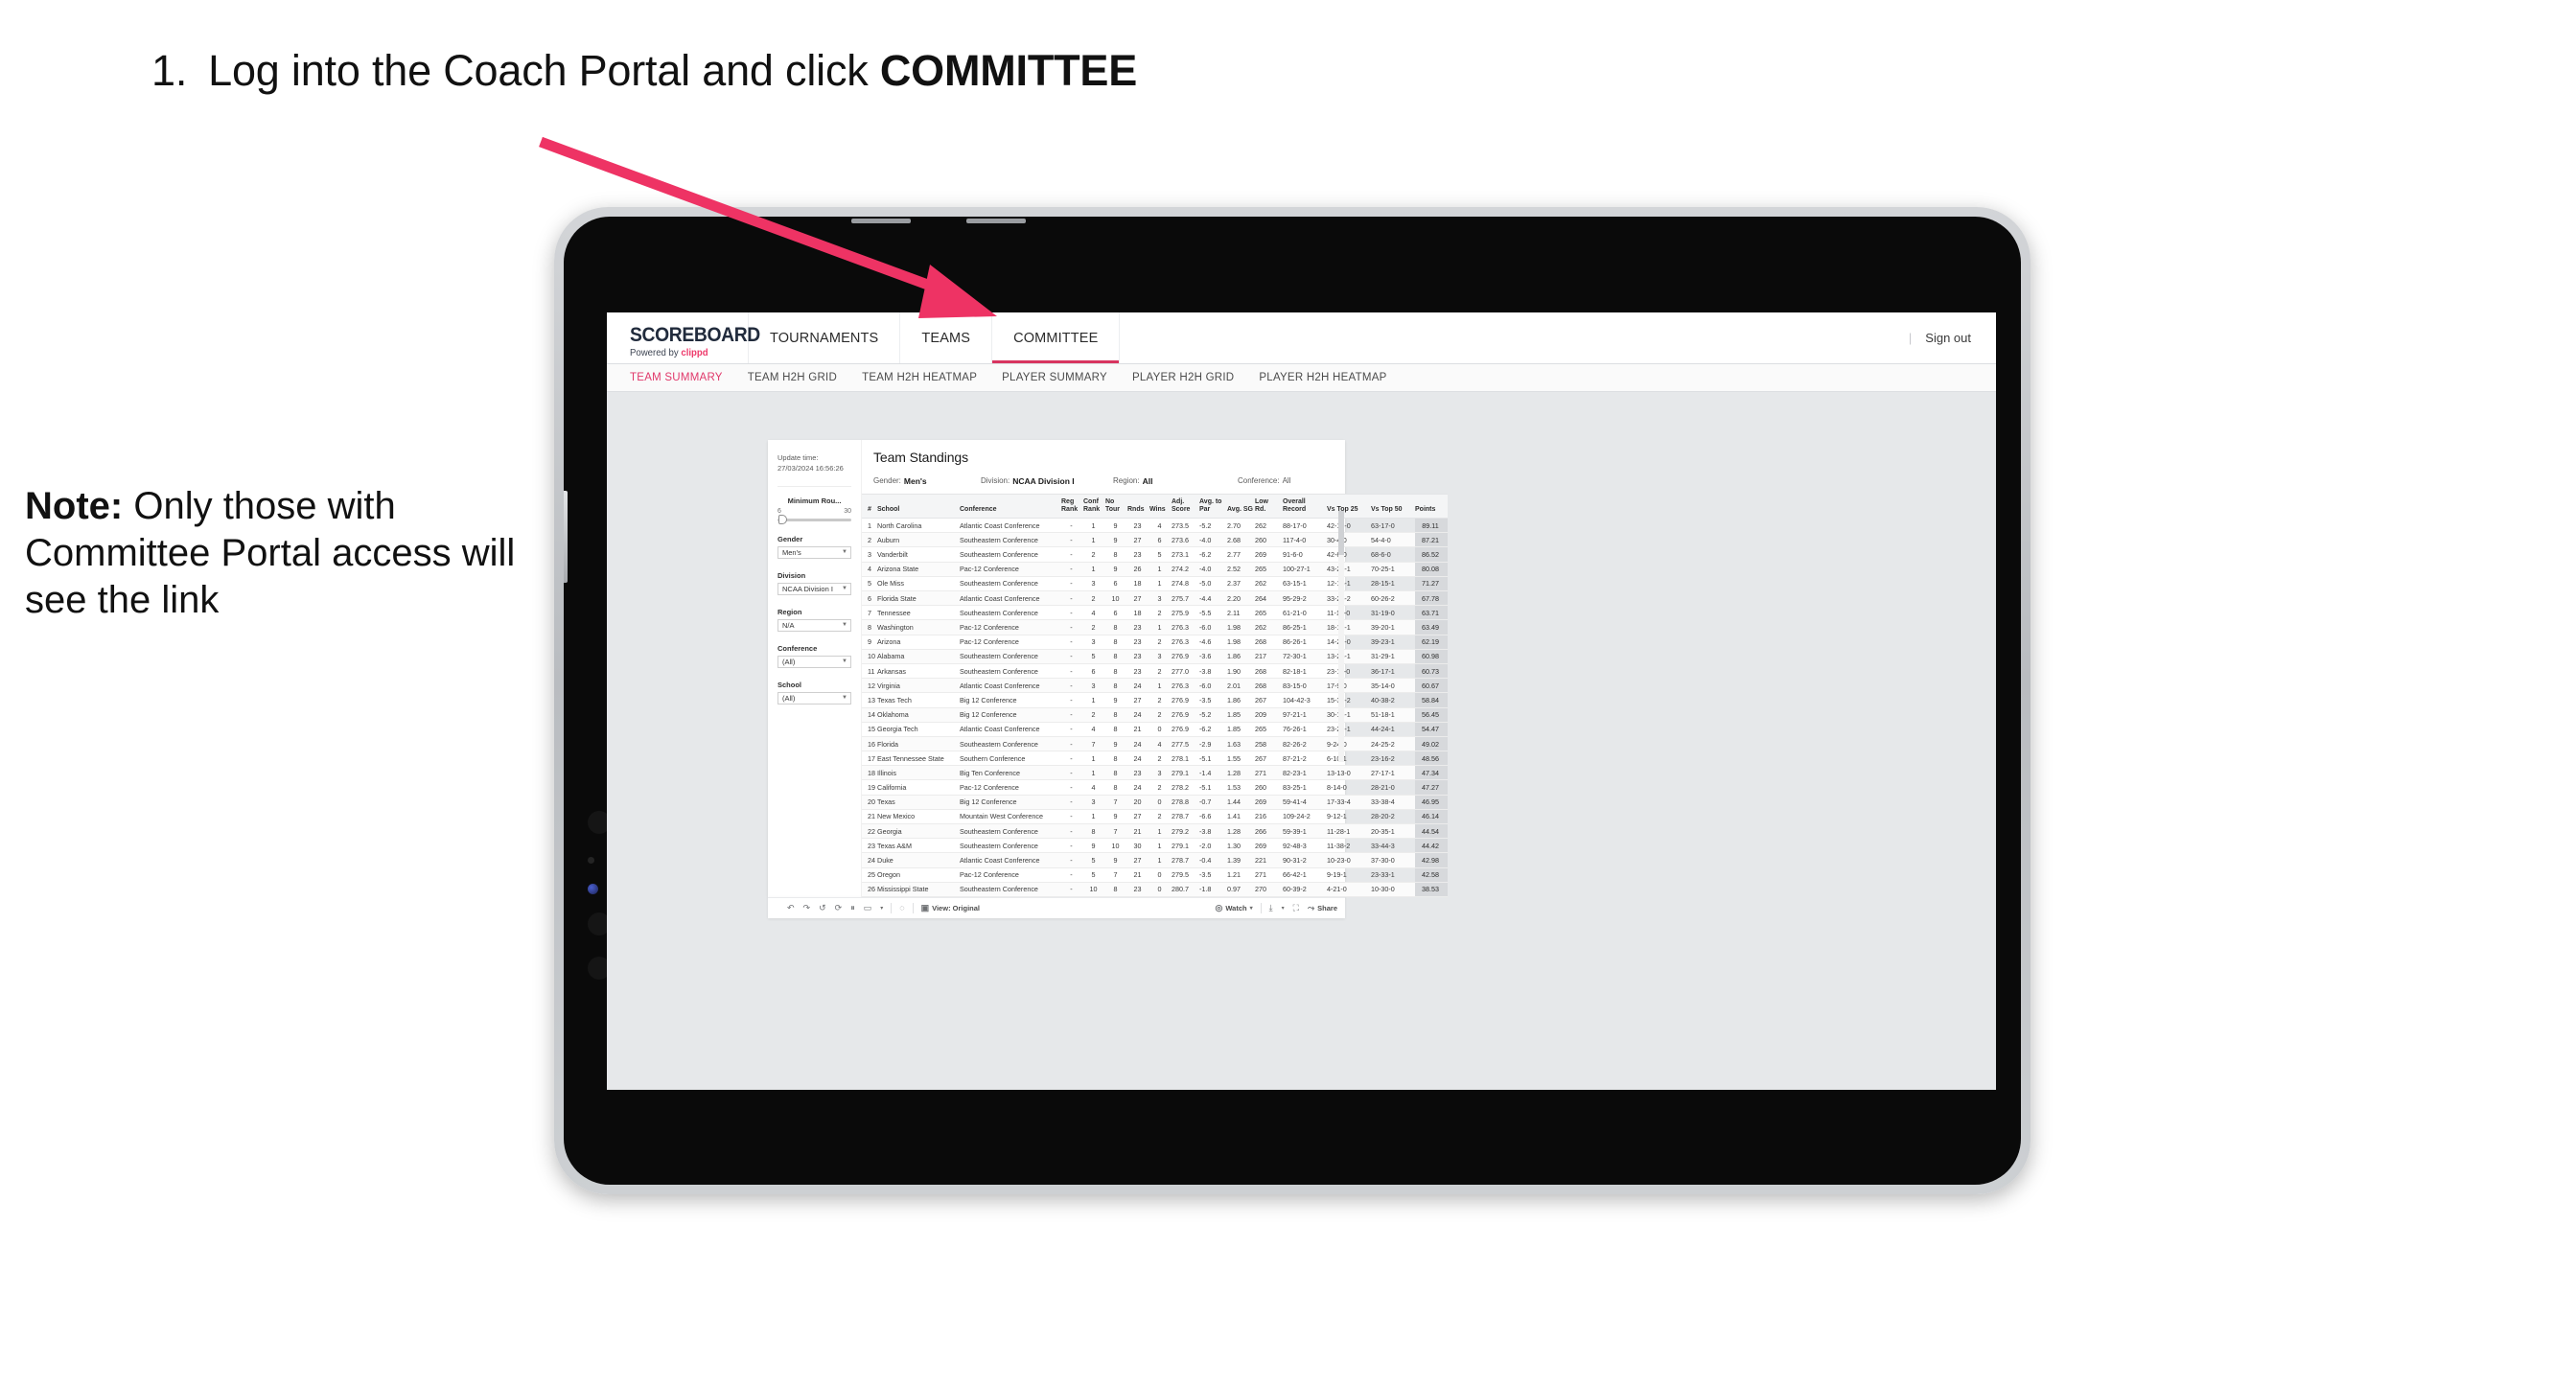 This screenshot has height=1386, width=2576. I want to click on table-scrollbar, so click(1341, 637).